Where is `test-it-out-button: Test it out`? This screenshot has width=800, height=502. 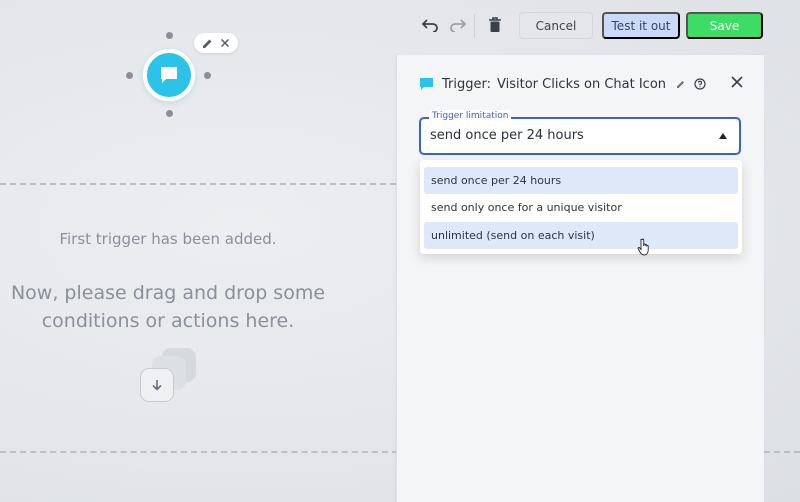
test-it-out-button: Test it out is located at coordinates (641, 25).